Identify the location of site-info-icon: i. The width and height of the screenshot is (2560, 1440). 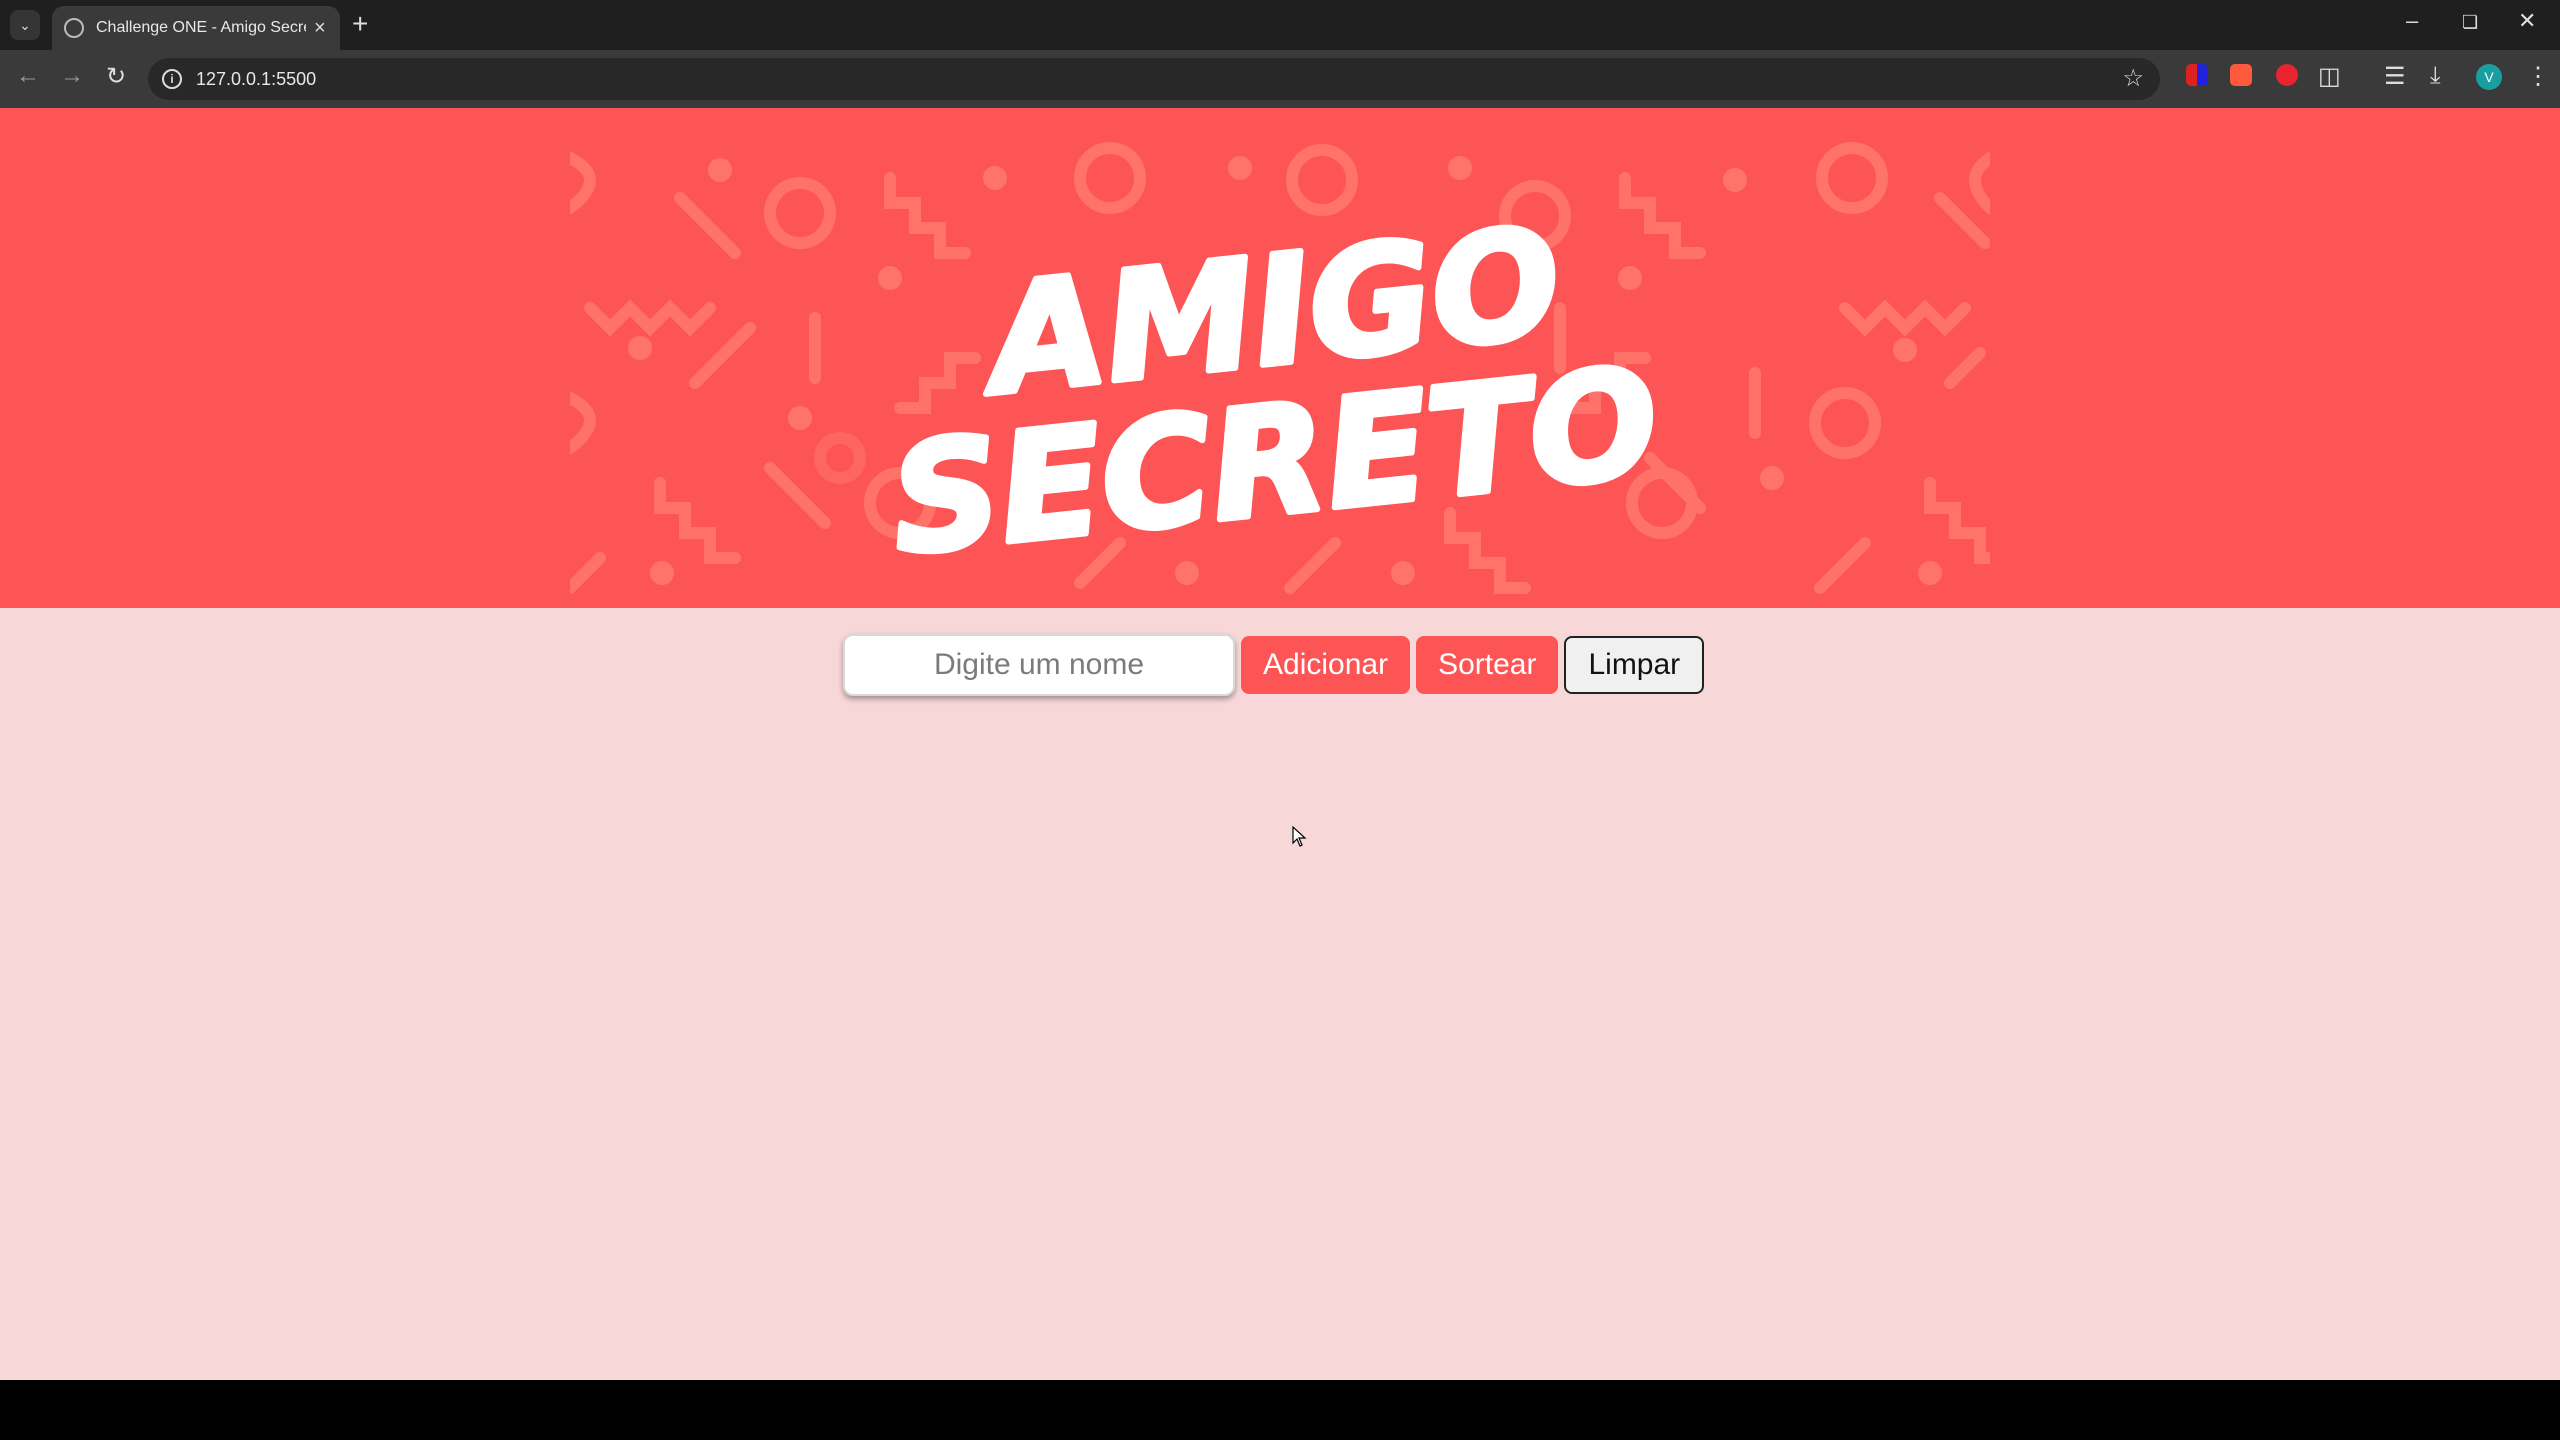
(172, 79).